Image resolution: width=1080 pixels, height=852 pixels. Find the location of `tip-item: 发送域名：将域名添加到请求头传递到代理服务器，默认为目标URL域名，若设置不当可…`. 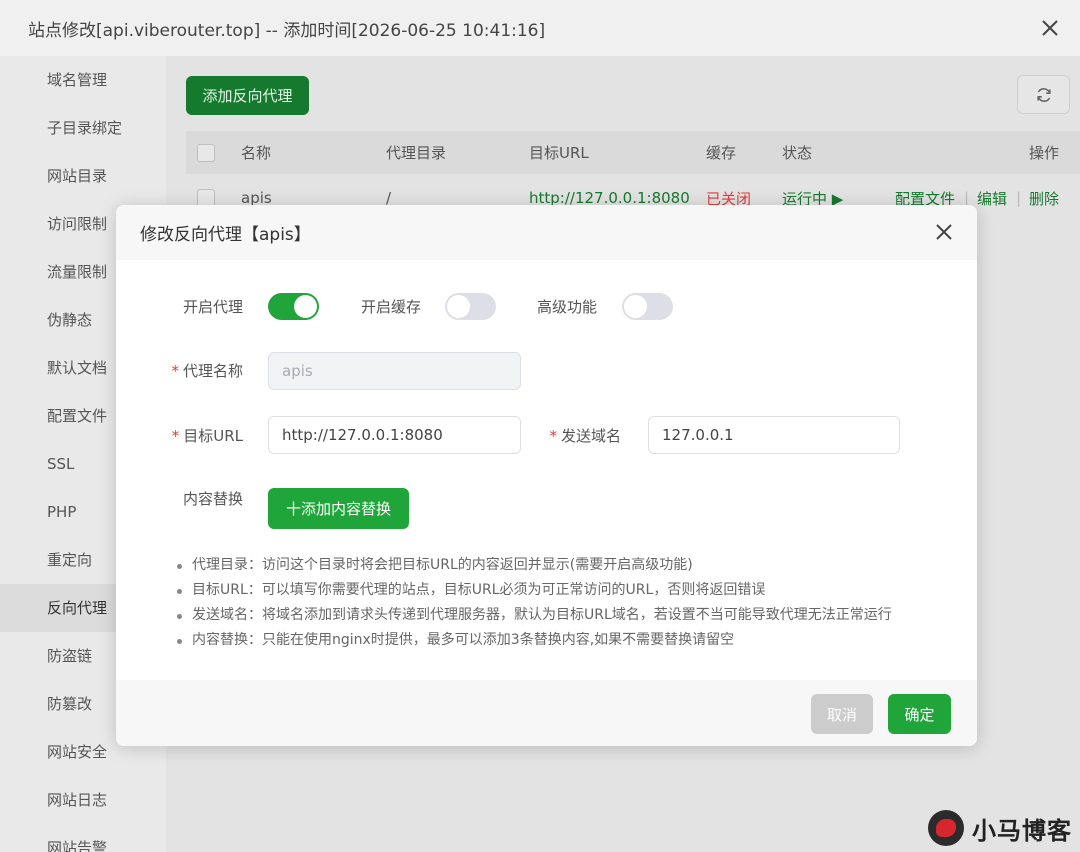

tip-item: 发送域名：将域名添加到请求头传递到代理服务器，默认为目标URL域名，若设置不当可… is located at coordinates (569, 615).